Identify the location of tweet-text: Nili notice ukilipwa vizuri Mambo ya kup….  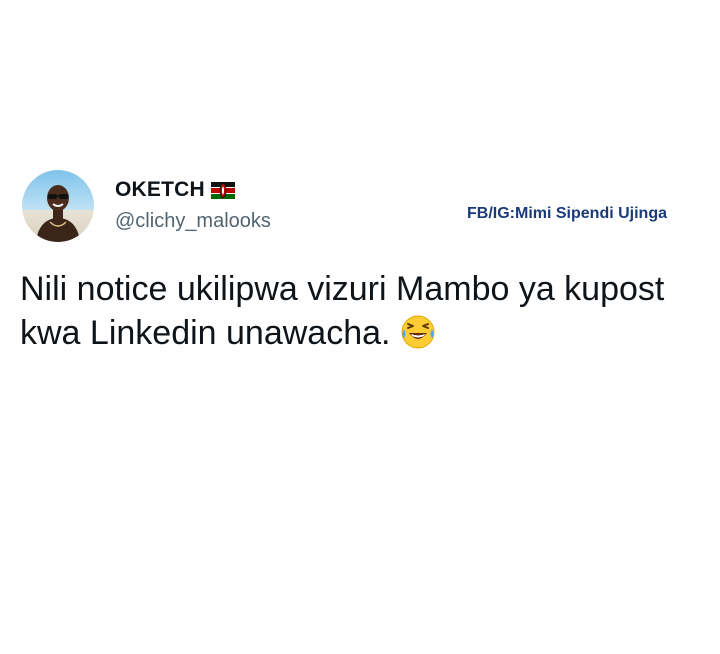
(342, 311).